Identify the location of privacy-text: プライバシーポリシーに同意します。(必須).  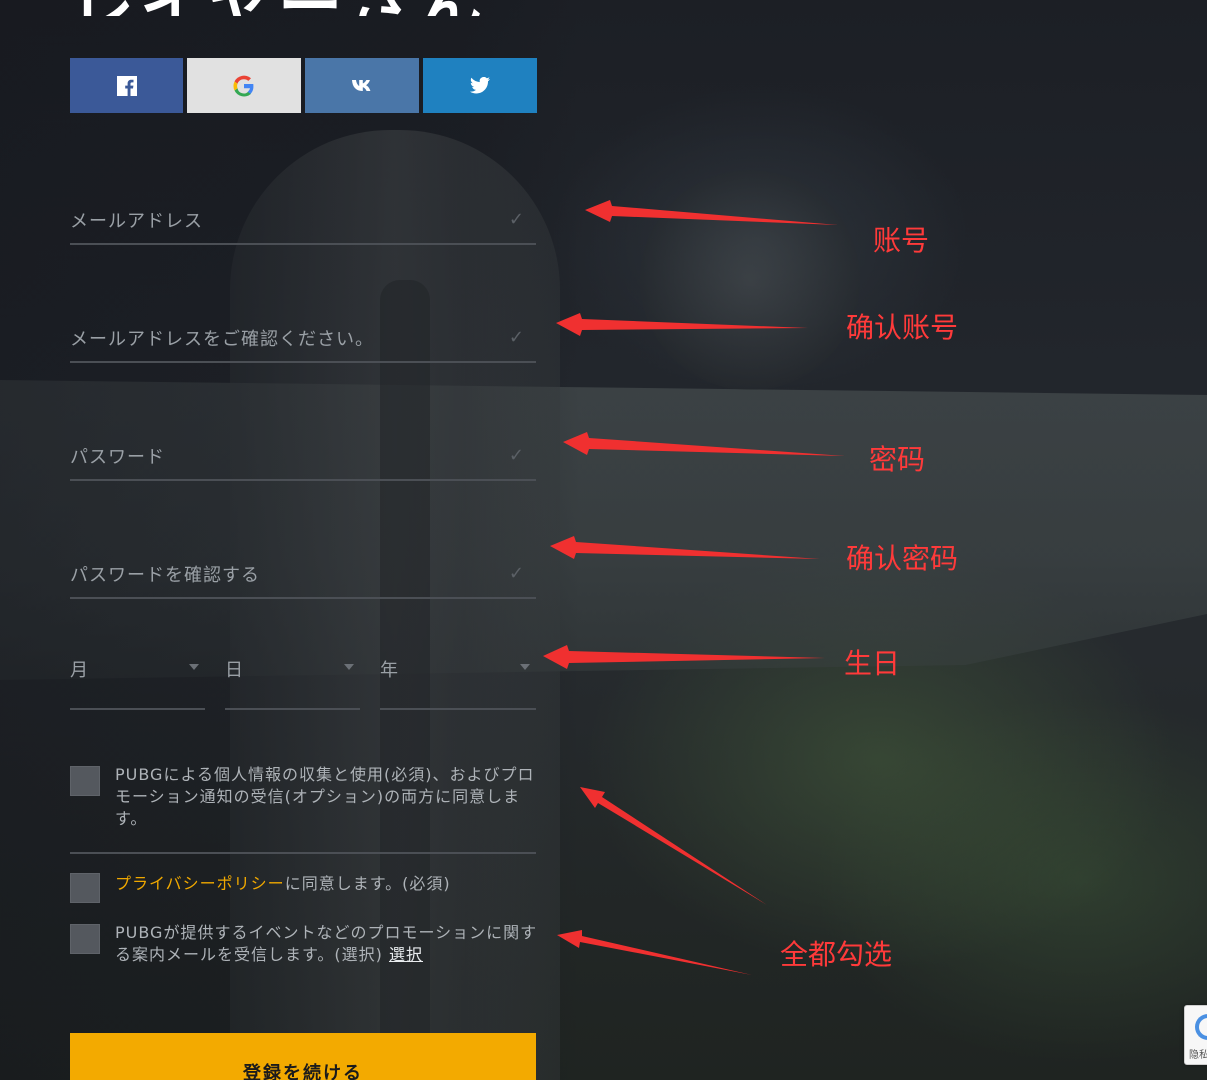
(325, 884).